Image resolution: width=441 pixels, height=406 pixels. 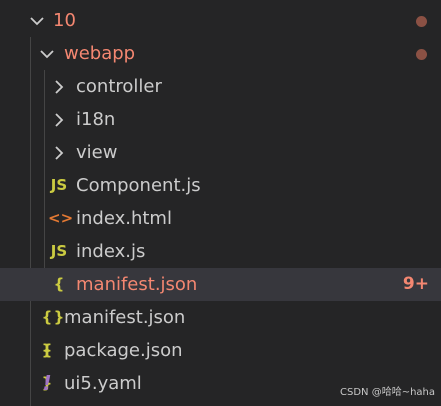 What do you see at coordinates (220, 218) in the screenshot?
I see `tree-item-file-index-html: <> index.html` at bounding box center [220, 218].